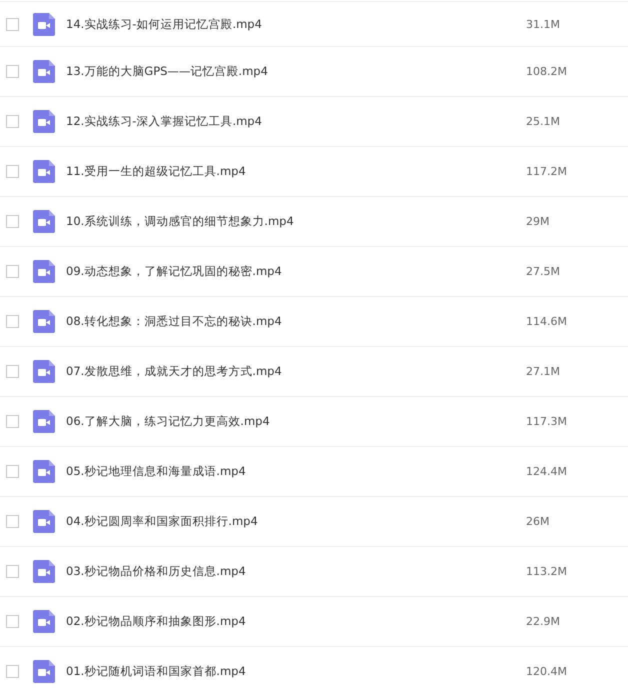 The height and width of the screenshot is (692, 628). Describe the element at coordinates (538, 221) in the screenshot. I see `file-size: 29M` at that location.